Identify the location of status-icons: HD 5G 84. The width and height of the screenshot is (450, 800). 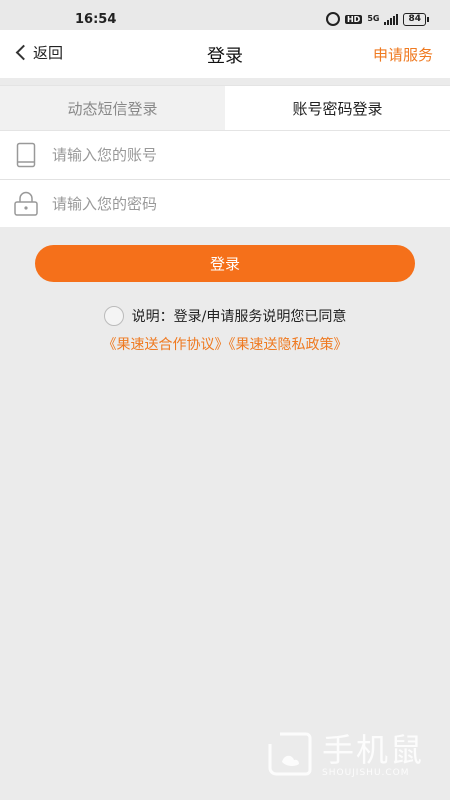
(377, 19).